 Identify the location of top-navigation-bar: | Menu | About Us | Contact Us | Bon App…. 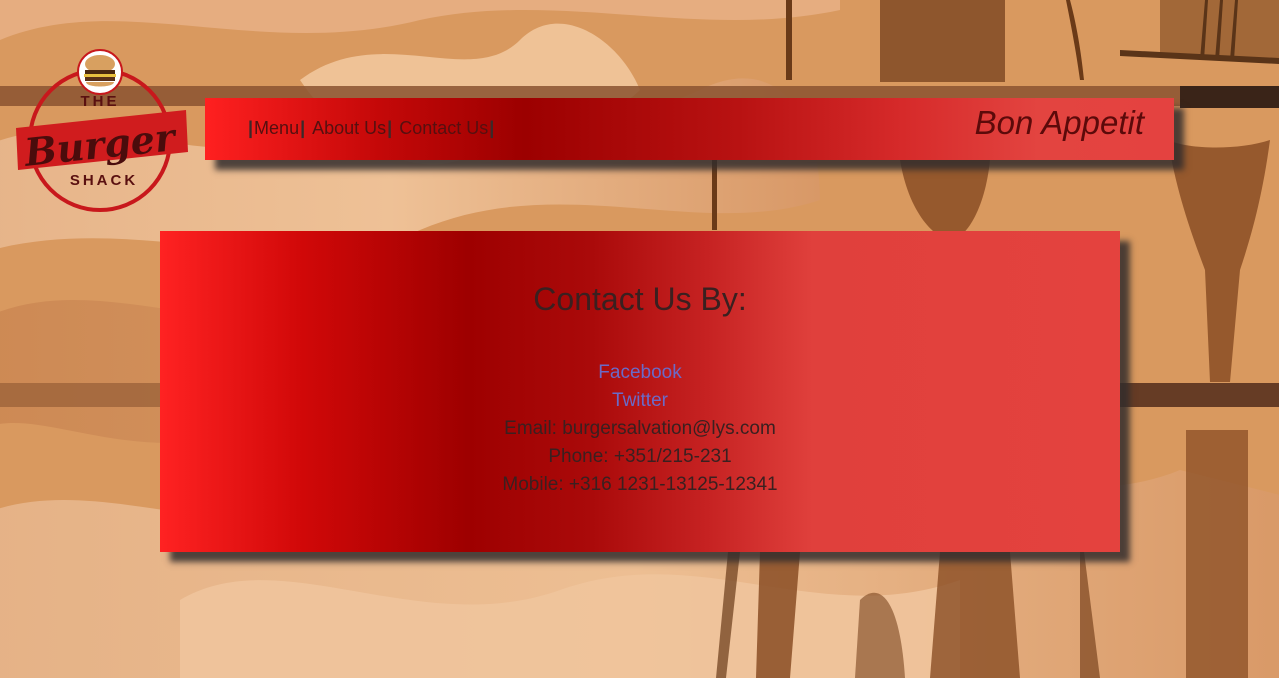
(689, 129).